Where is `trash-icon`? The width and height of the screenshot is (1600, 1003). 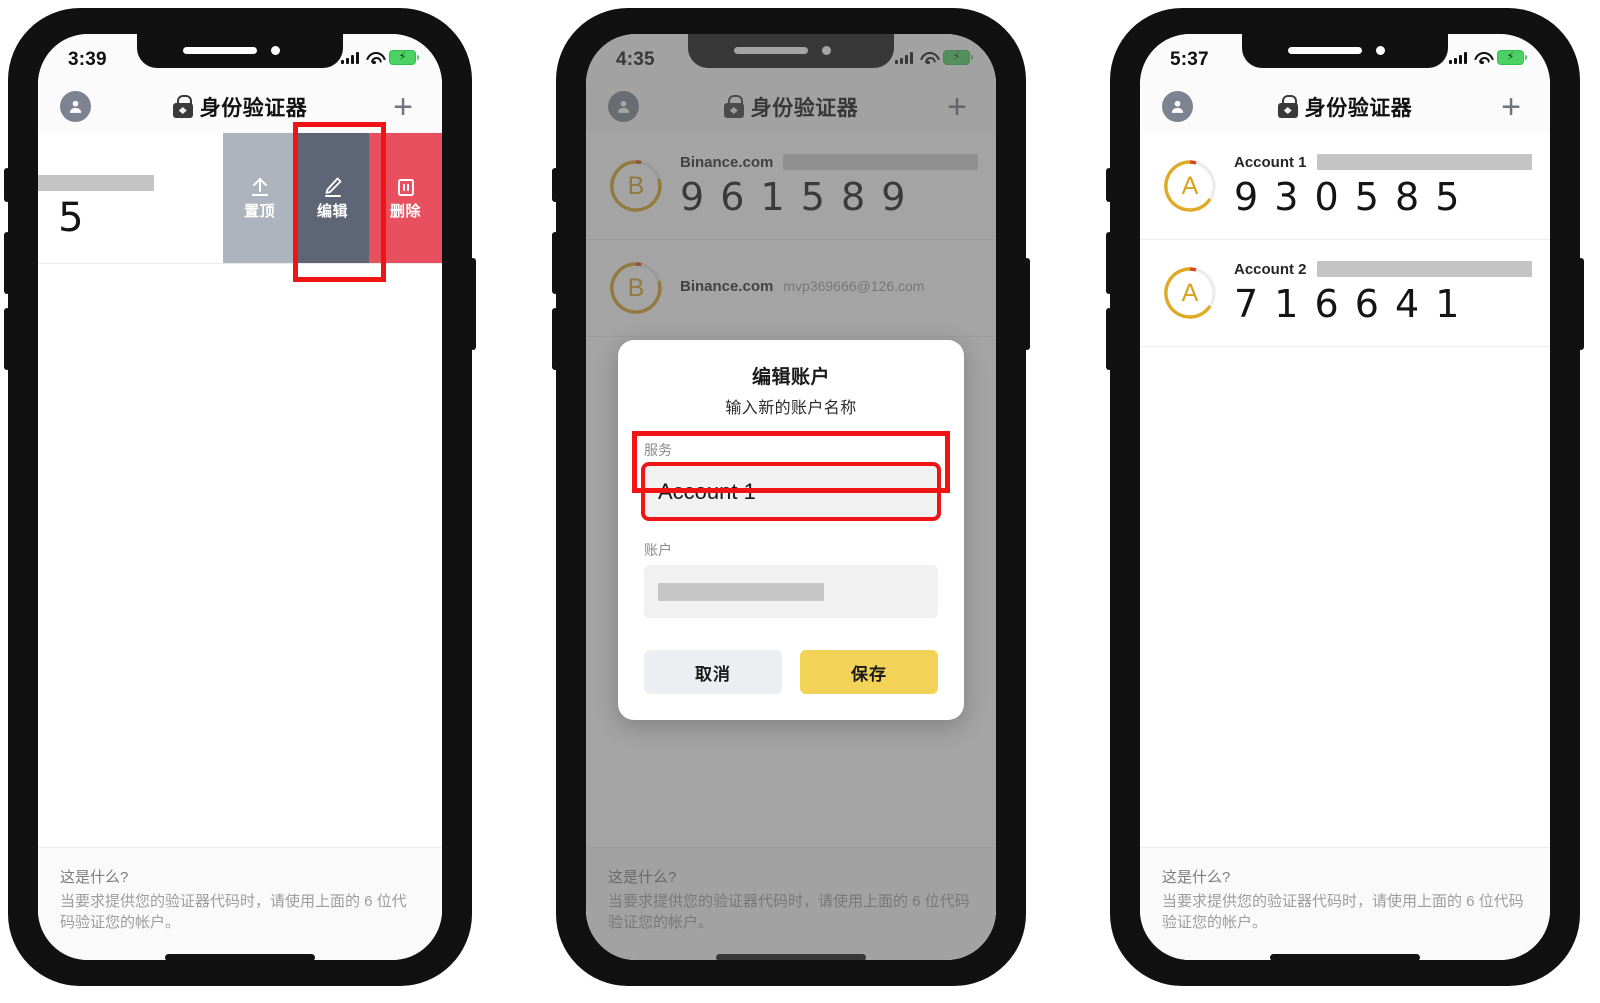 trash-icon is located at coordinates (406, 187).